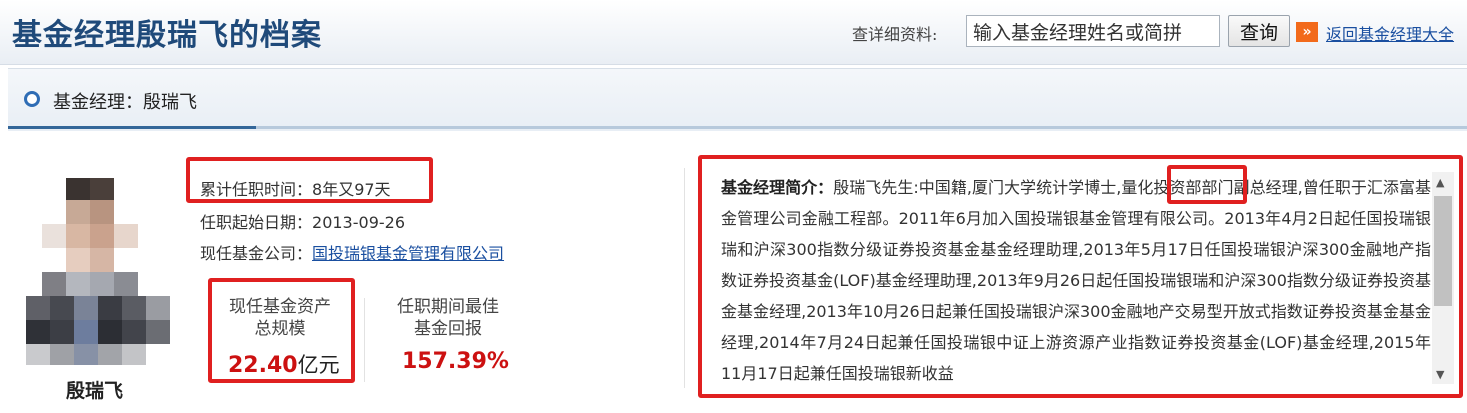 This screenshot has height=413, width=1467. I want to click on circle-icon, so click(32, 99).